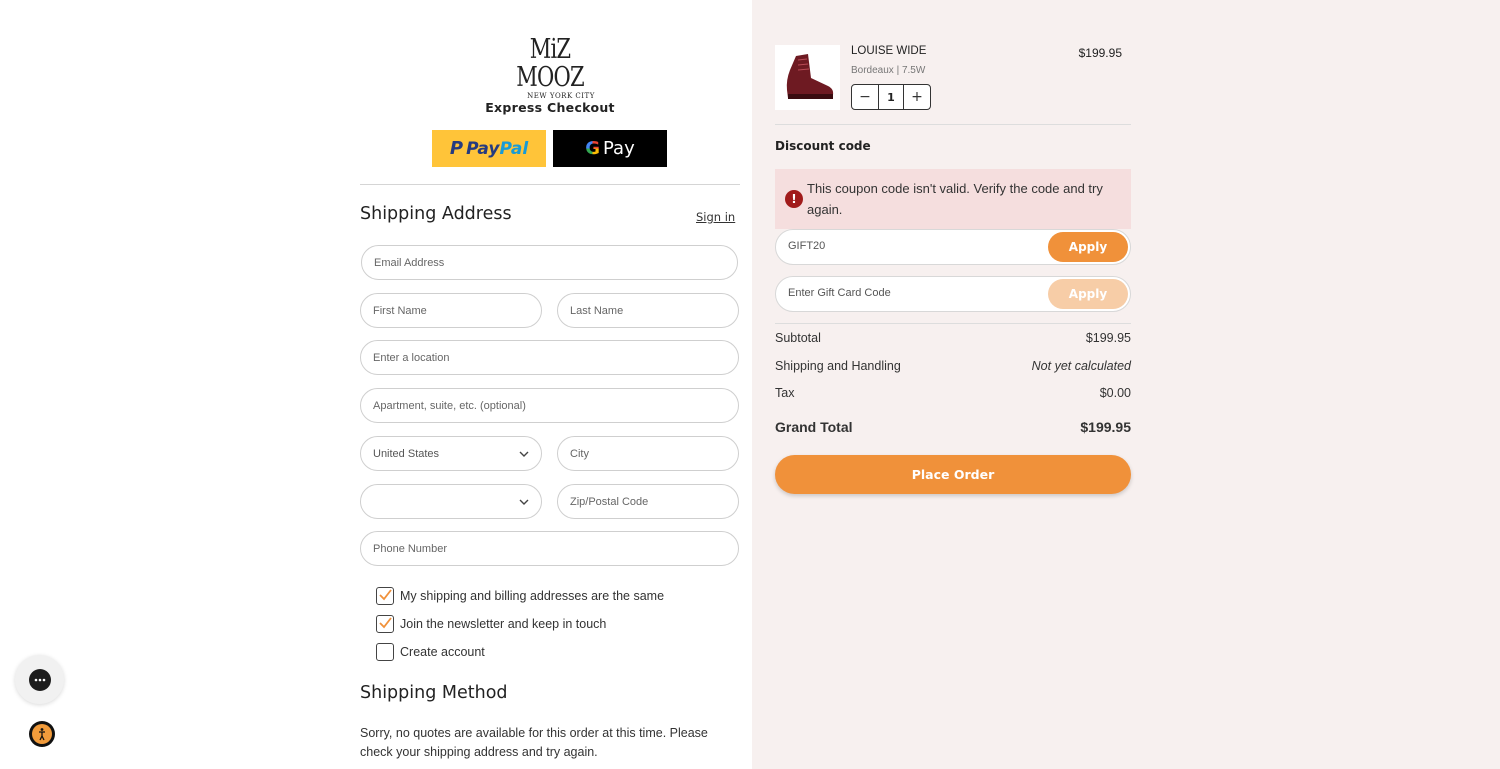 This screenshot has height=769, width=1500. I want to click on create-account-checkbox-row: Create account, so click(430, 652).